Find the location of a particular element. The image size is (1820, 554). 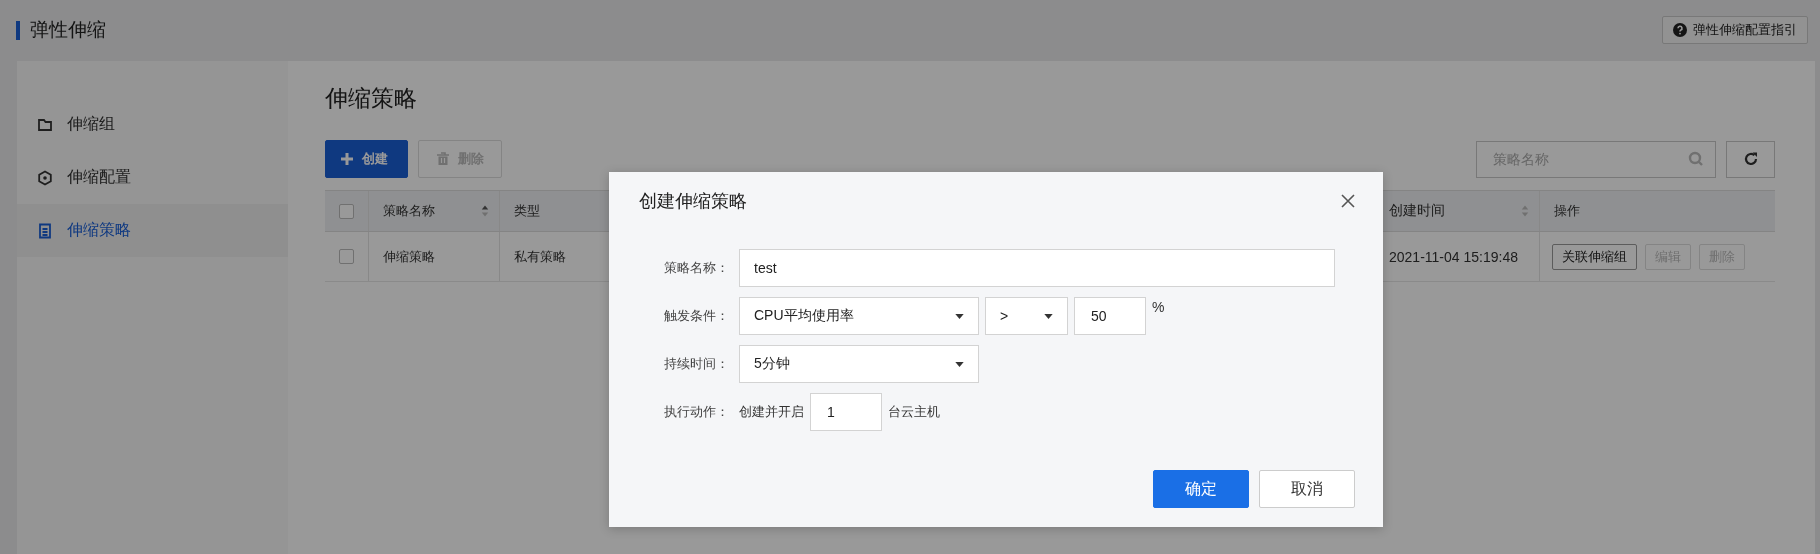

count-input: 1 is located at coordinates (846, 412).